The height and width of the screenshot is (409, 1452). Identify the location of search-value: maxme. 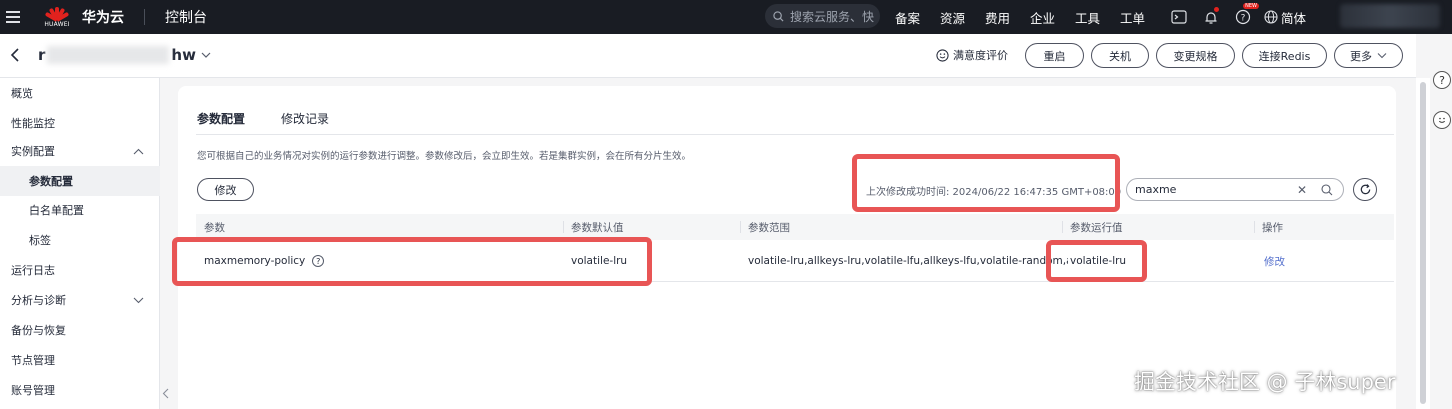
(1156, 189).